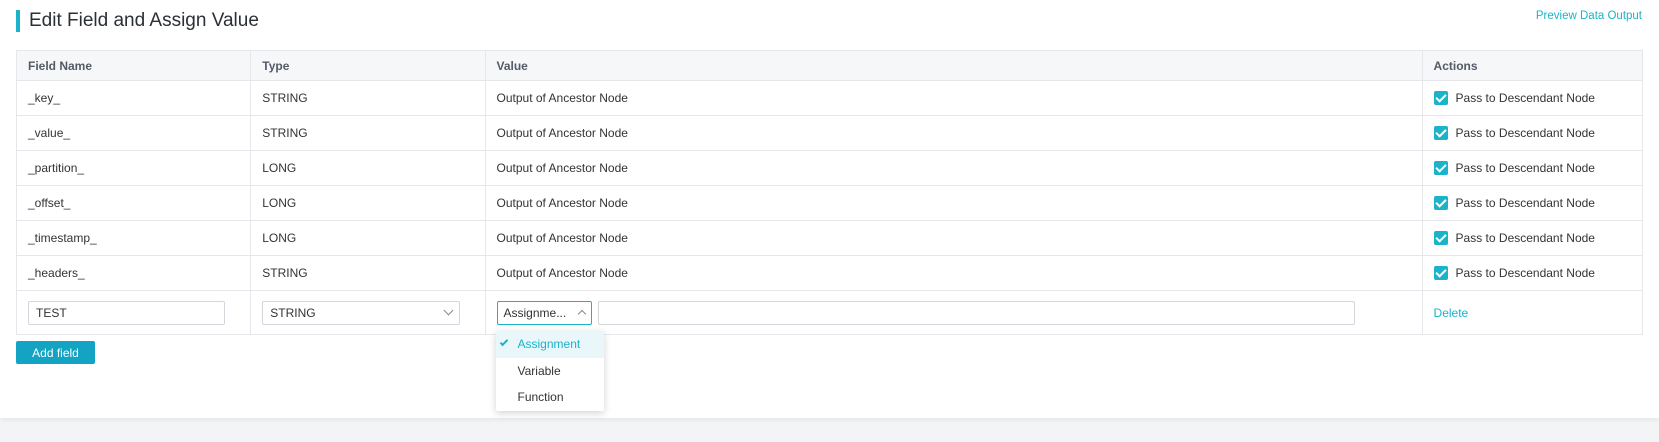 The width and height of the screenshot is (1659, 442). Describe the element at coordinates (539, 370) in the screenshot. I see `dropdown-option-label: Variable` at that location.